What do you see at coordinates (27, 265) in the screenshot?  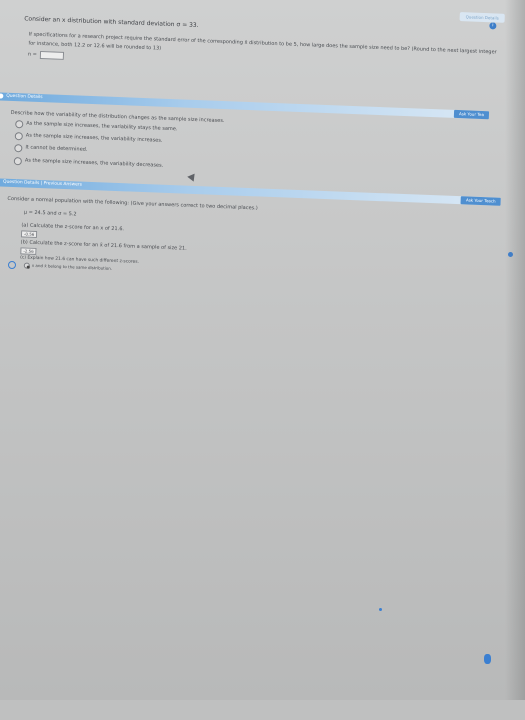 I see `q7-part-c-radio` at bounding box center [27, 265].